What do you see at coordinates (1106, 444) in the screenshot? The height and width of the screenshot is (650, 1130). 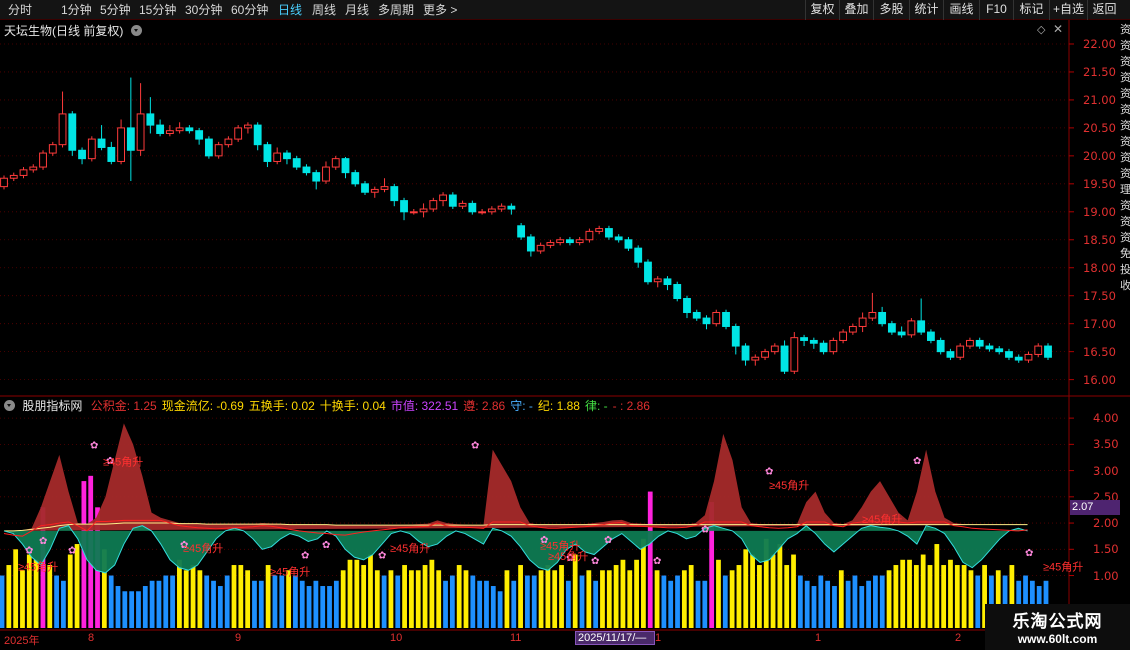 I see `indicator-tick-label: 3.50` at bounding box center [1106, 444].